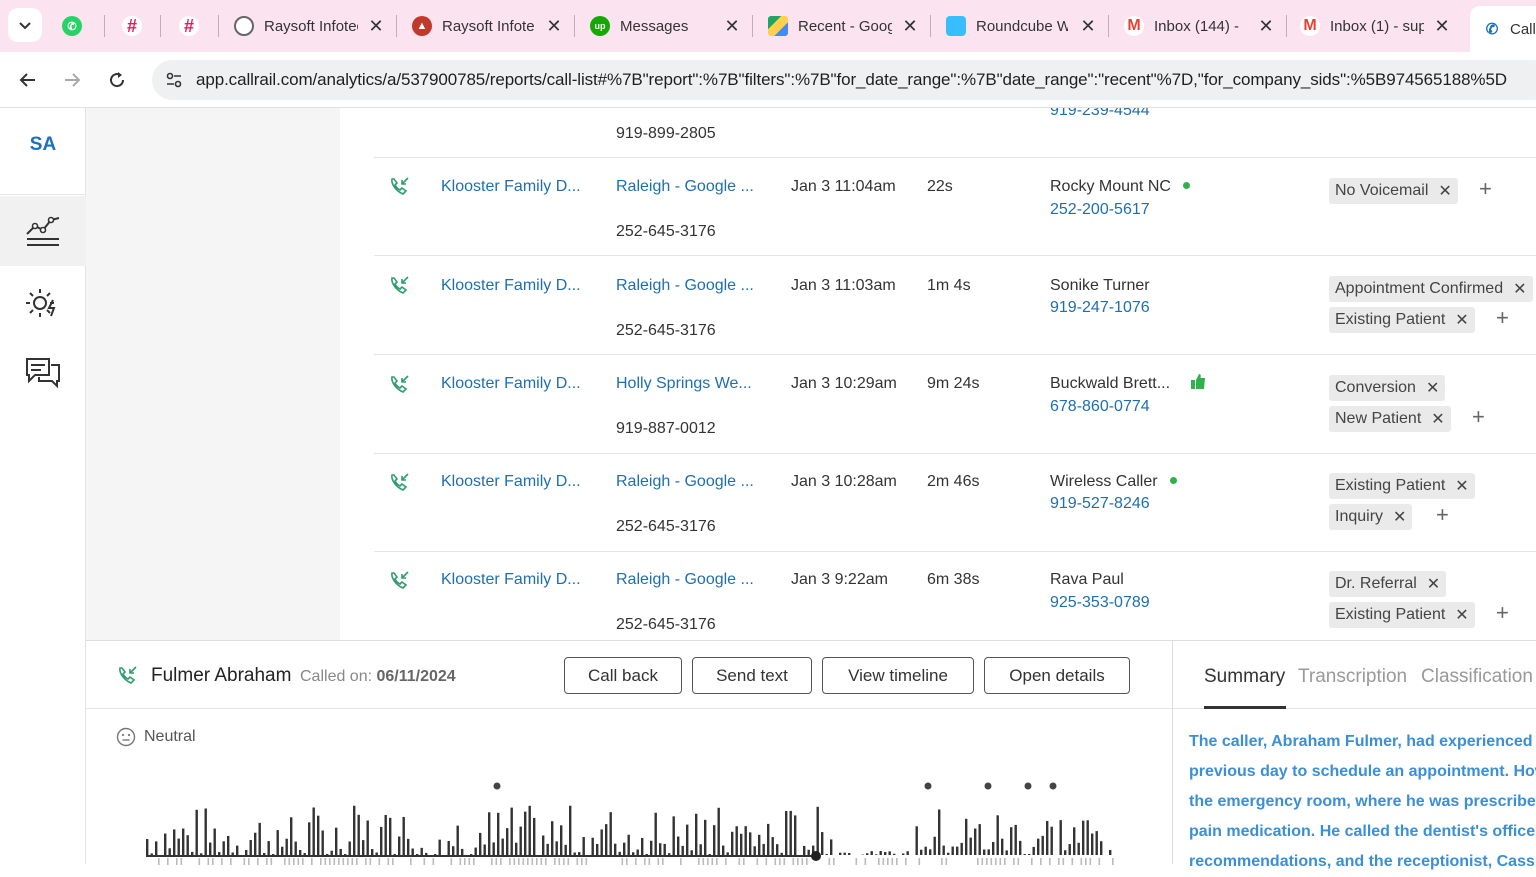 Image resolution: width=1536 pixels, height=877 pixels. I want to click on account-avatar: SA, so click(43, 145).